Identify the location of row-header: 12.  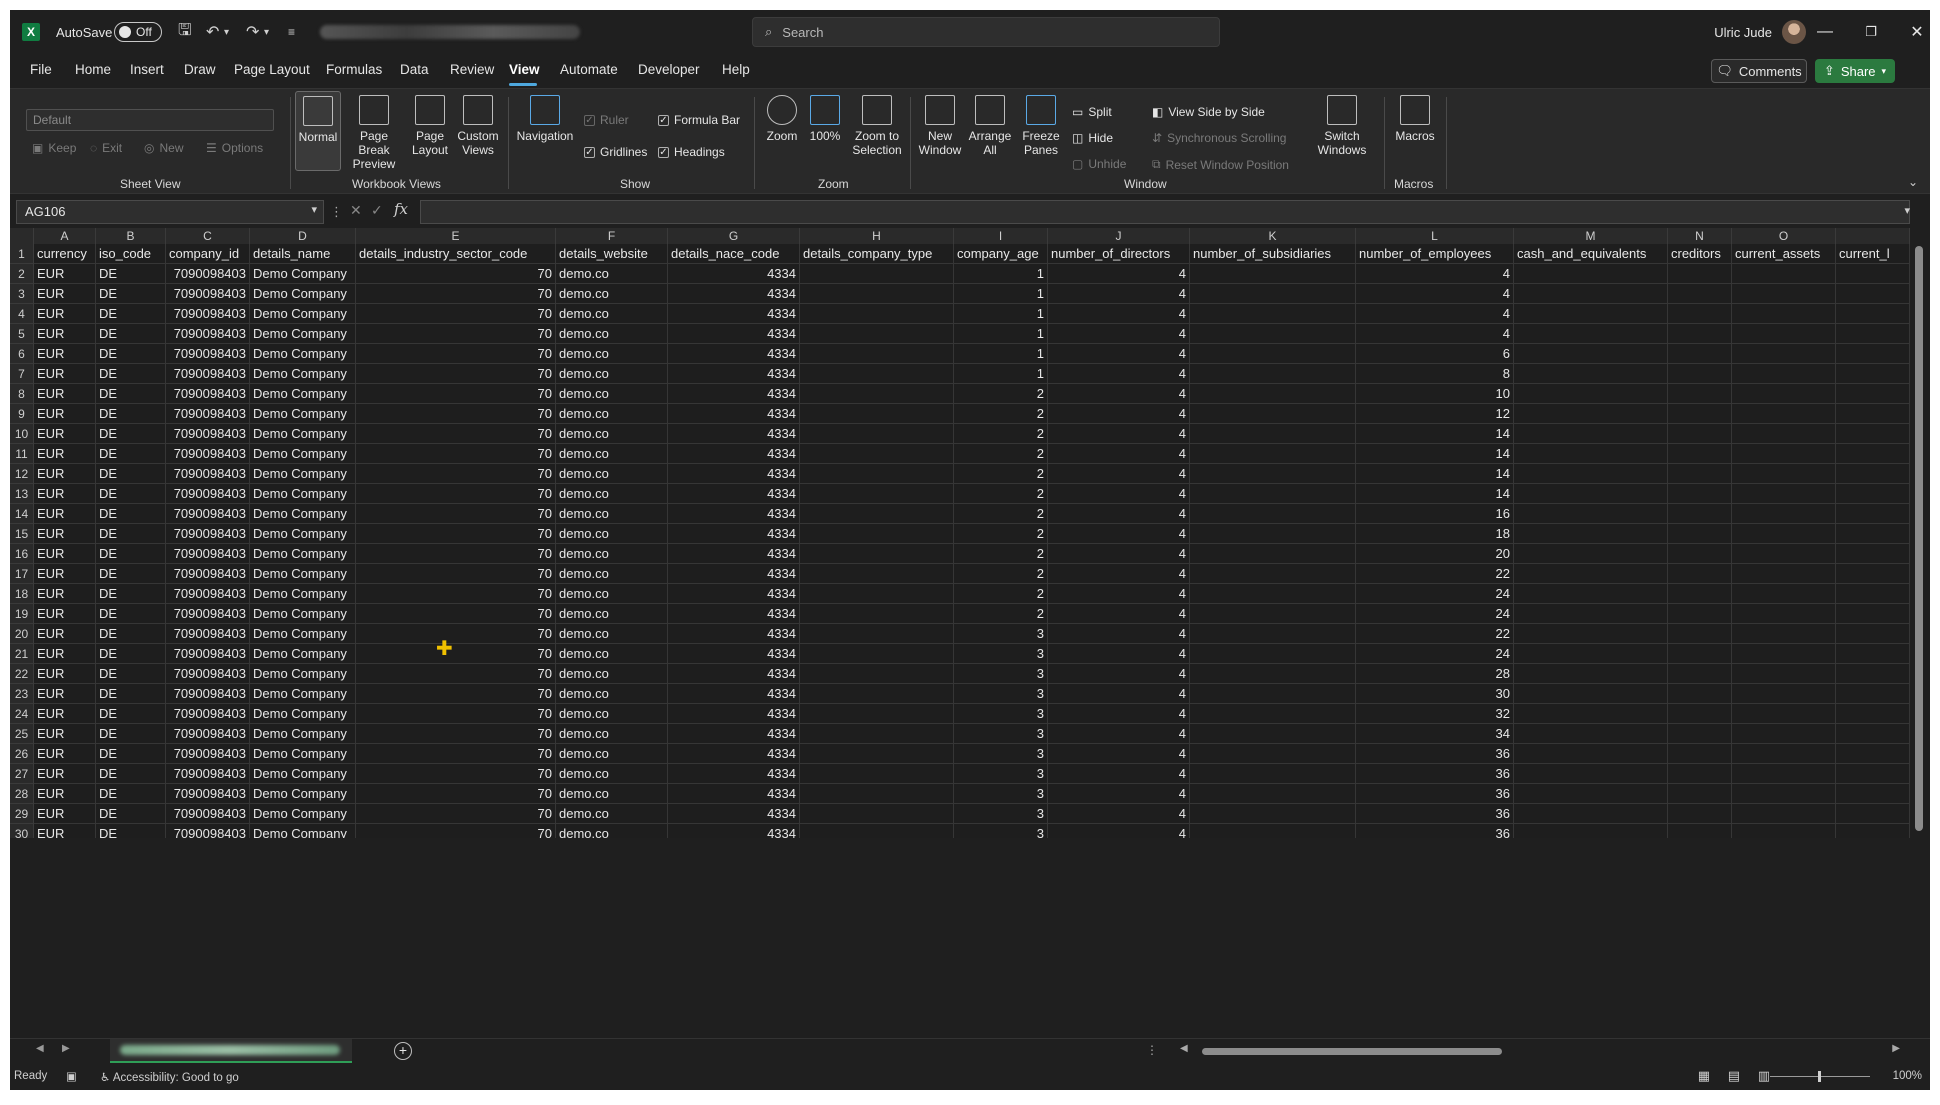
(22, 474).